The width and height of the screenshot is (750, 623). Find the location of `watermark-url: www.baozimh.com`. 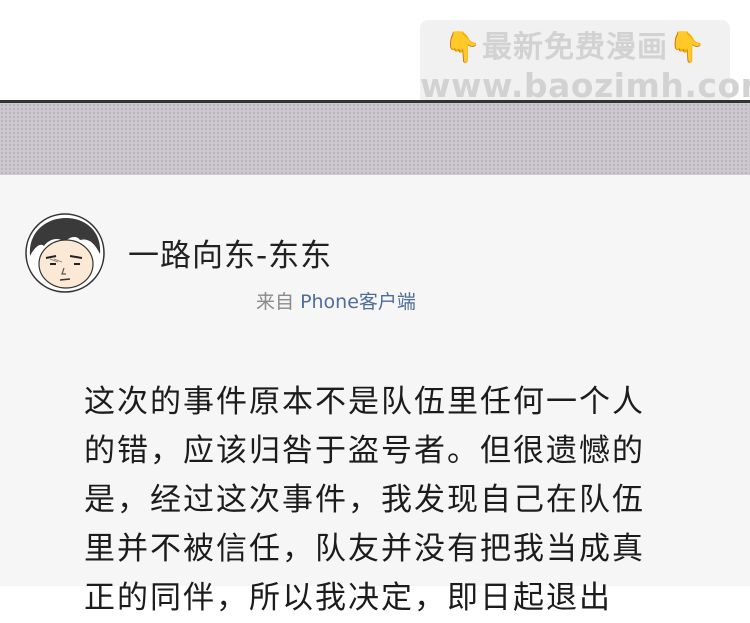

watermark-url: www.baozimh.com is located at coordinates (585, 85).